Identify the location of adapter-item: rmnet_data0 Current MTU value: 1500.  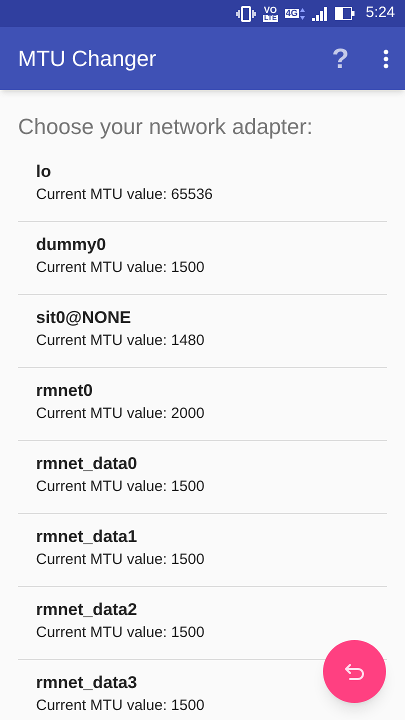
(202, 477).